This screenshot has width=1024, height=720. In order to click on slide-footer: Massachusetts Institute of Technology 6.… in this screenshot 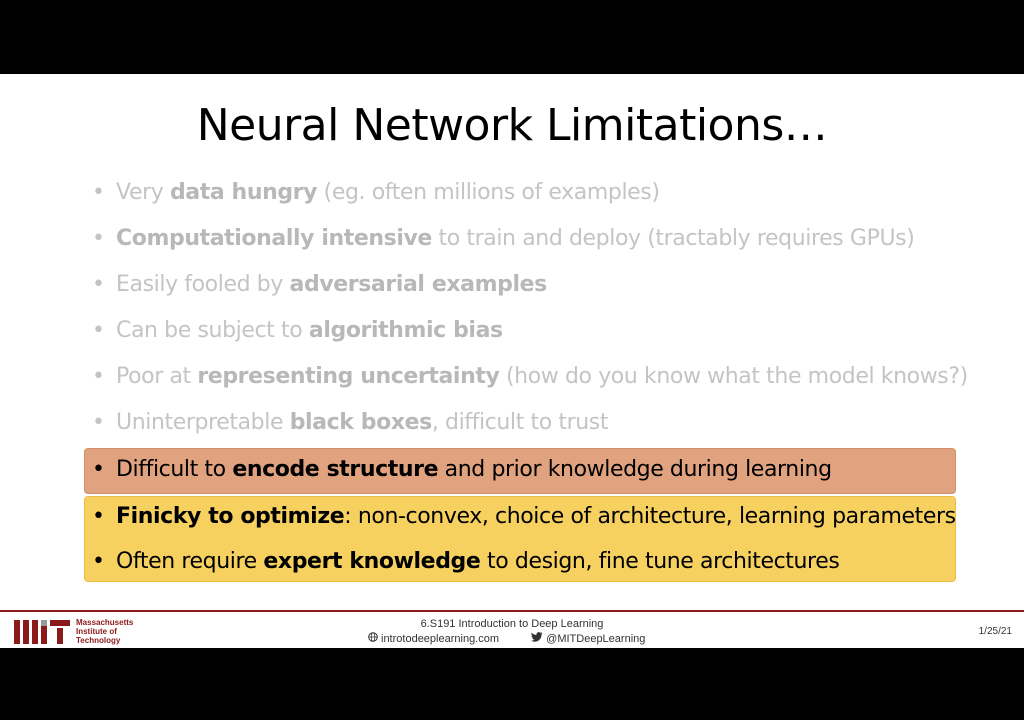, I will do `click(512, 630)`.